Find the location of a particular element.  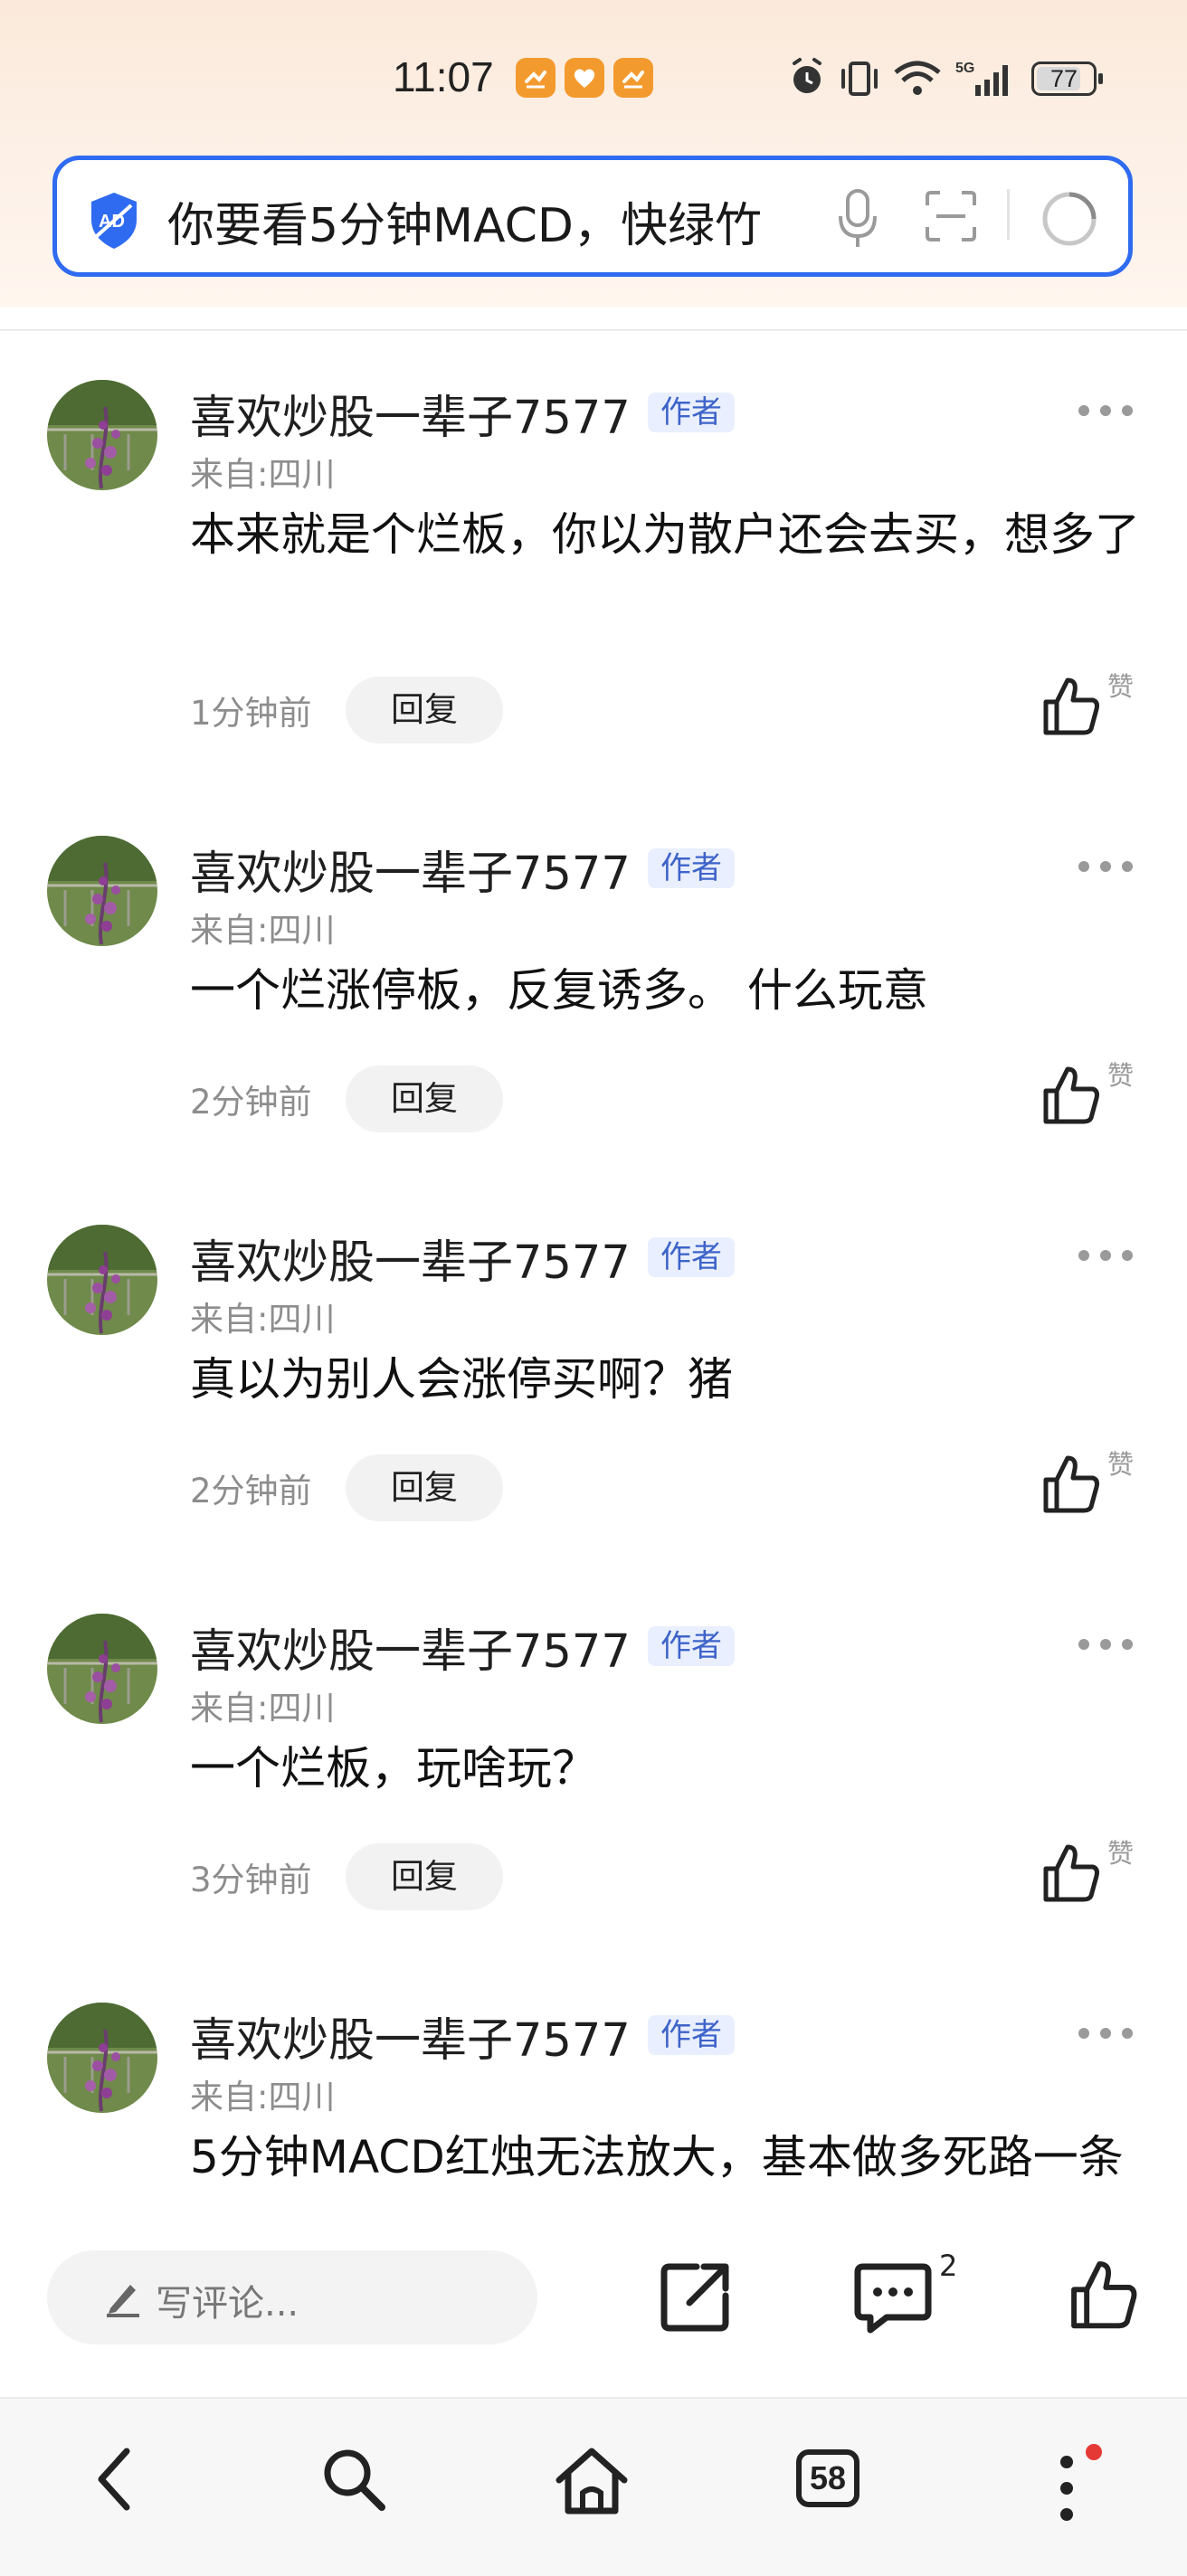

pen-icon is located at coordinates (123, 2301).